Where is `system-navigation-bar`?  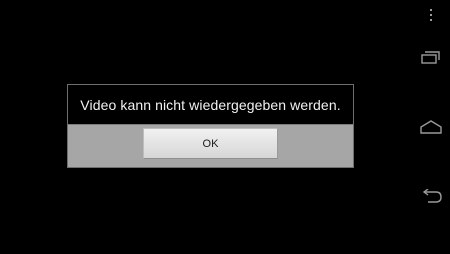 system-navigation-bar is located at coordinates (431, 127).